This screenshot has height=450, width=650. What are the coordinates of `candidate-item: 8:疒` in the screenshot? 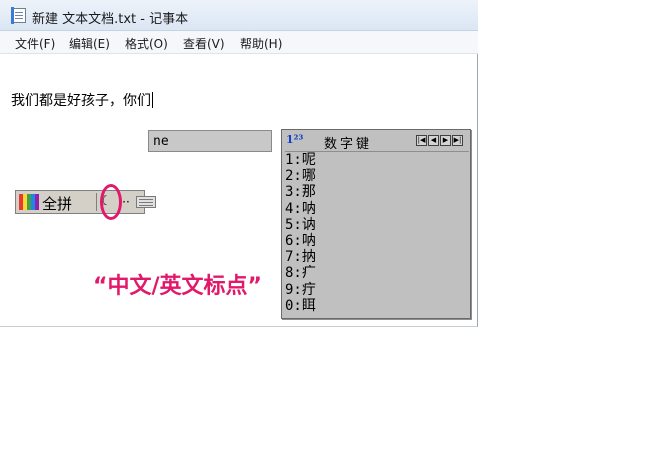 It's located at (377, 273).